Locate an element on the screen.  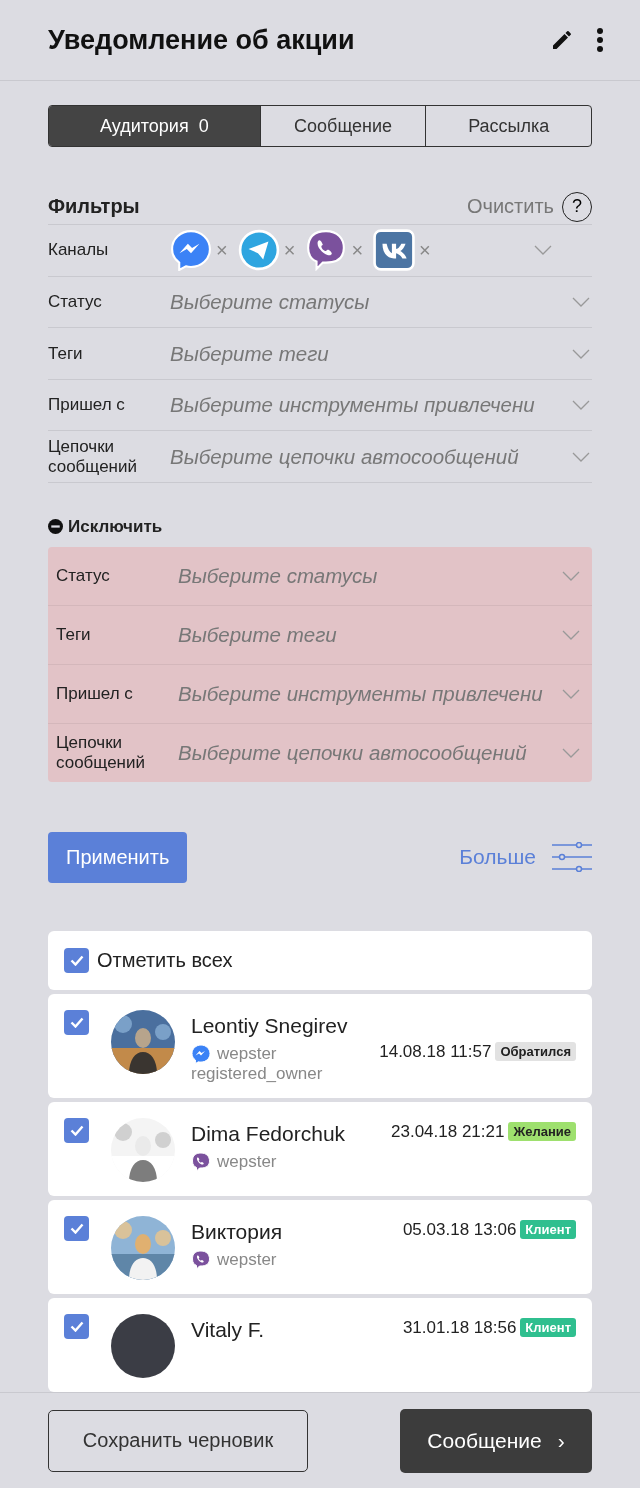
pencil-icon is located at coordinates (562, 40).